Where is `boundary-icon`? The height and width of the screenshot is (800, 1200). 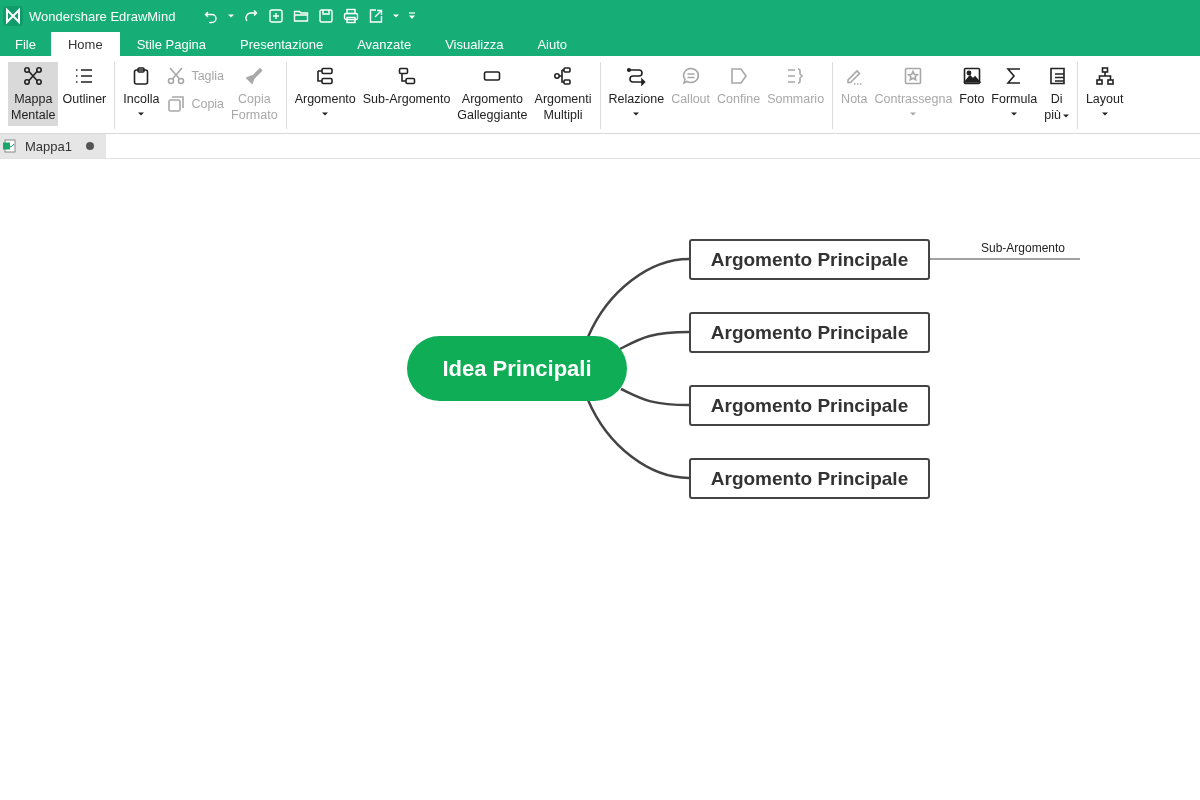
boundary-icon is located at coordinates (738, 76).